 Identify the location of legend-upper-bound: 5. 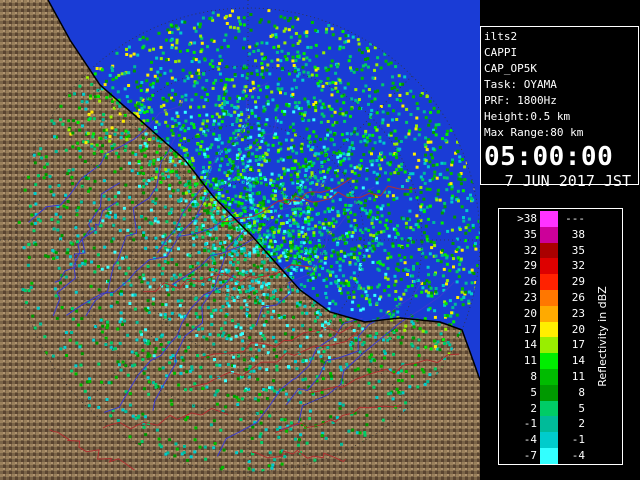
(581, 408).